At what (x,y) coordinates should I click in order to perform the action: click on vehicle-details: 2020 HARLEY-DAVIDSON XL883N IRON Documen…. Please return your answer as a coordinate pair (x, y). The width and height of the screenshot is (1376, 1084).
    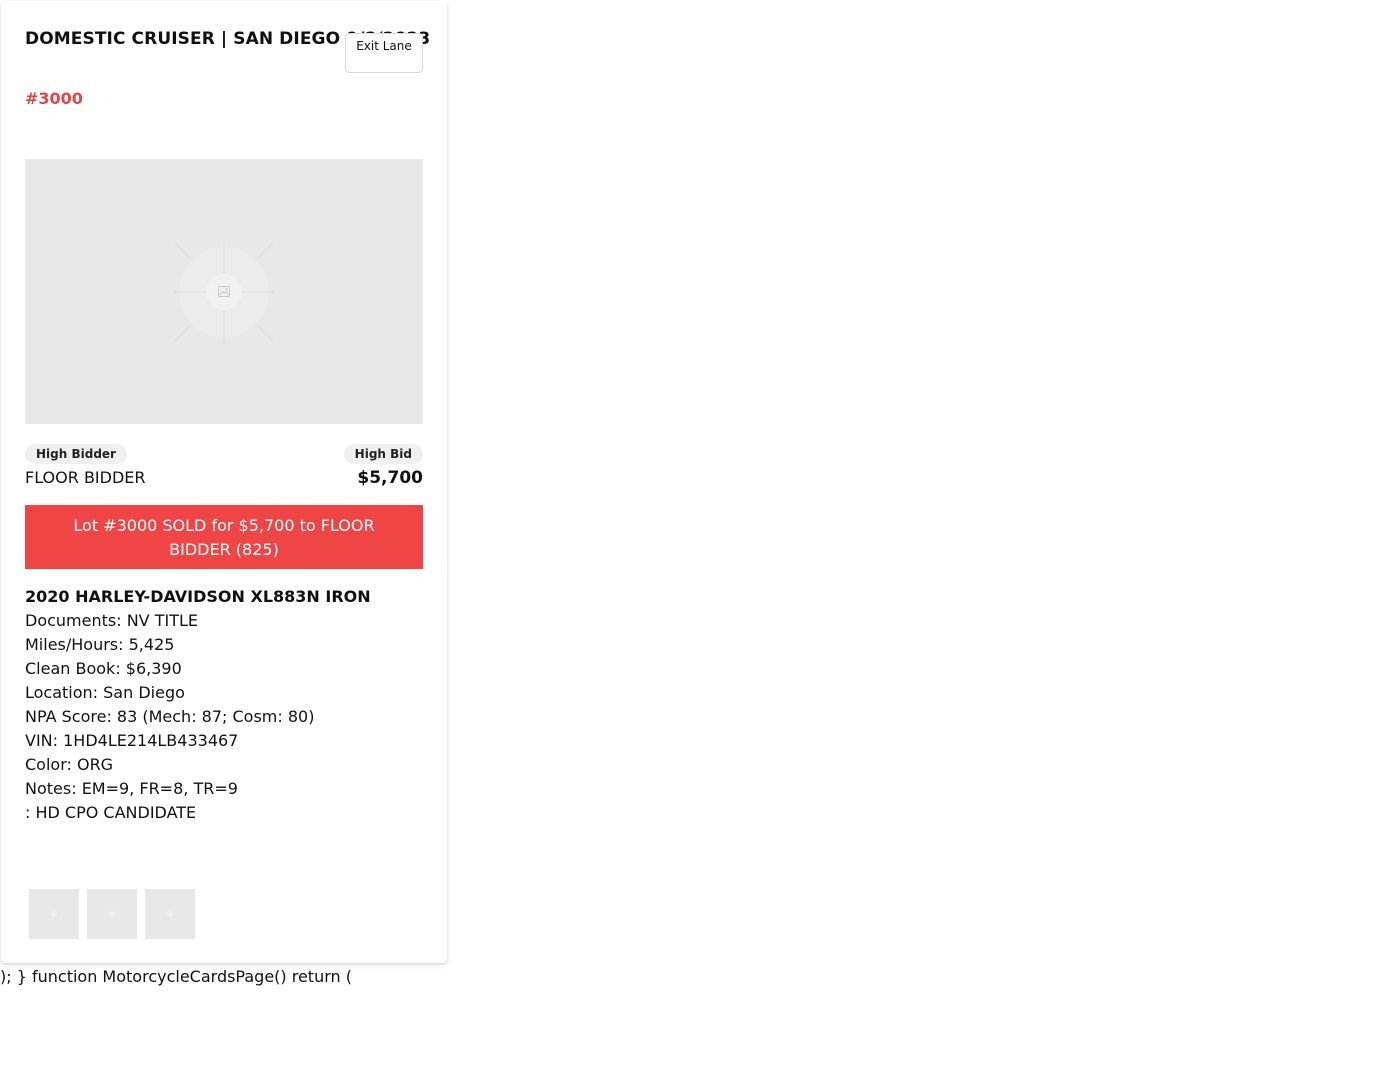
    Looking at the image, I should click on (224, 705).